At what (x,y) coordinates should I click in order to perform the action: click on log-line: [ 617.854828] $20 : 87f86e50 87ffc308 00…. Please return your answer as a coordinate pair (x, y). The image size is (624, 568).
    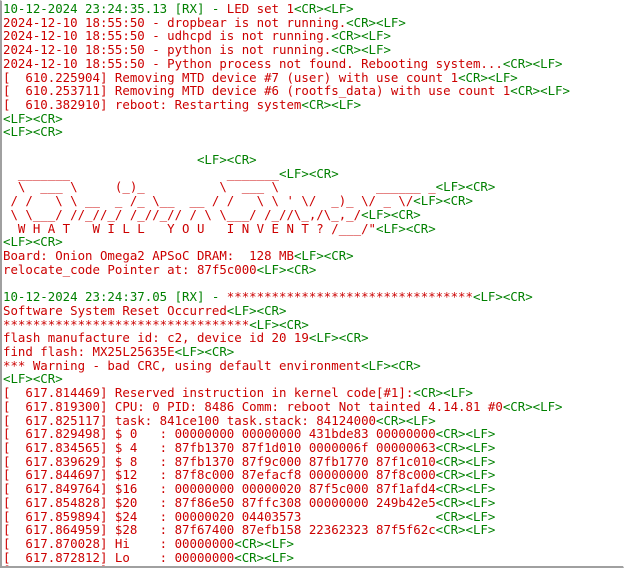
    Looking at the image, I should click on (313, 503).